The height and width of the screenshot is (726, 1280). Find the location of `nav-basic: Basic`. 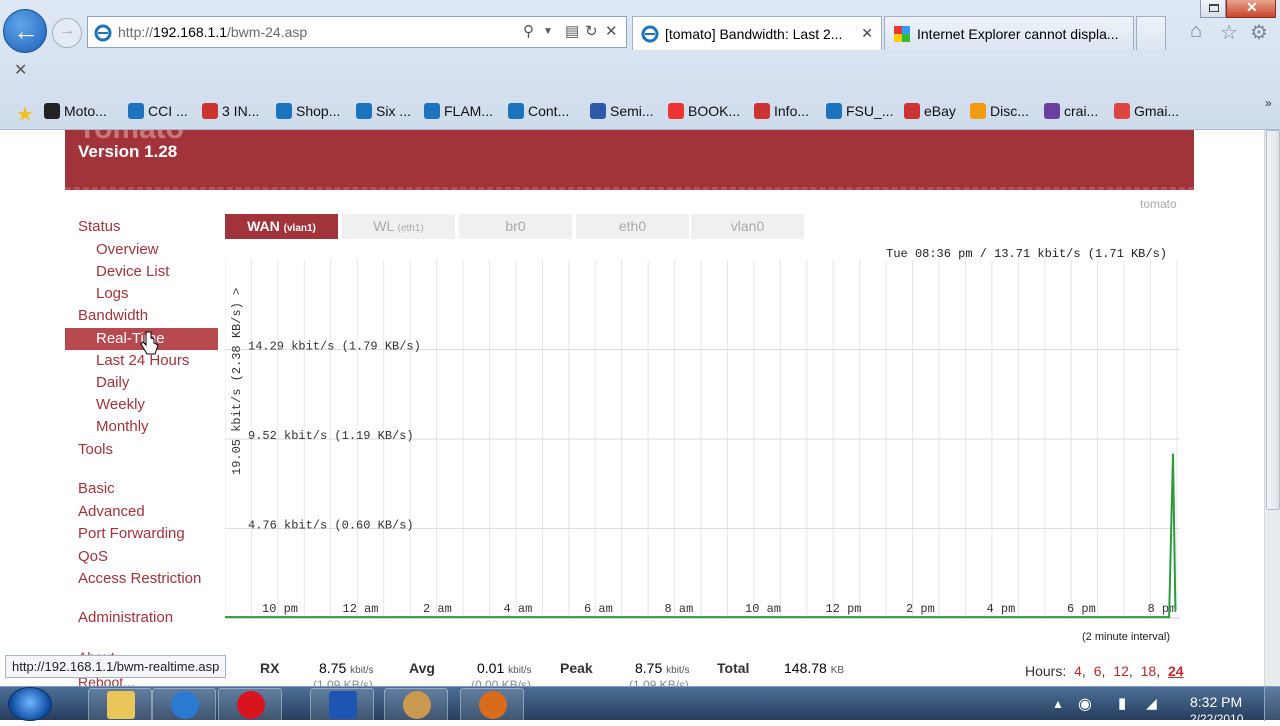

nav-basic: Basic is located at coordinates (96, 488).